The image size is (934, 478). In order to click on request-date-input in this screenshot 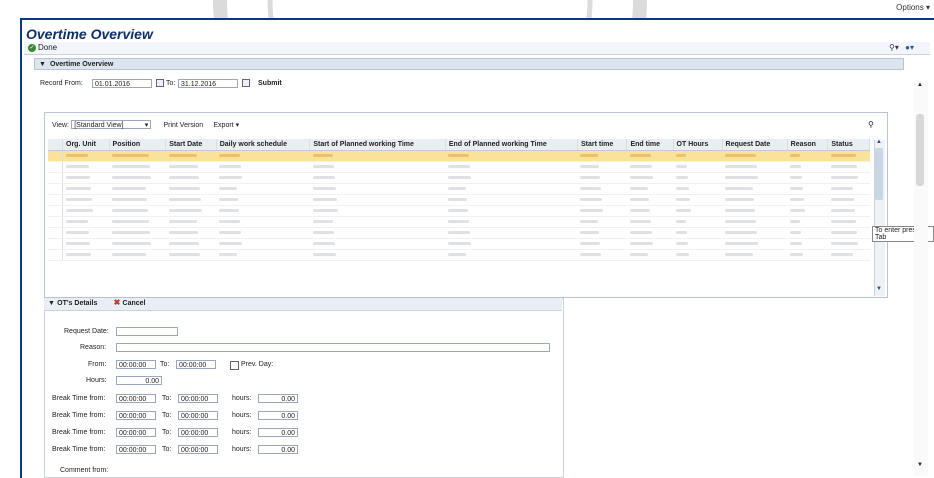, I will do `click(147, 331)`.